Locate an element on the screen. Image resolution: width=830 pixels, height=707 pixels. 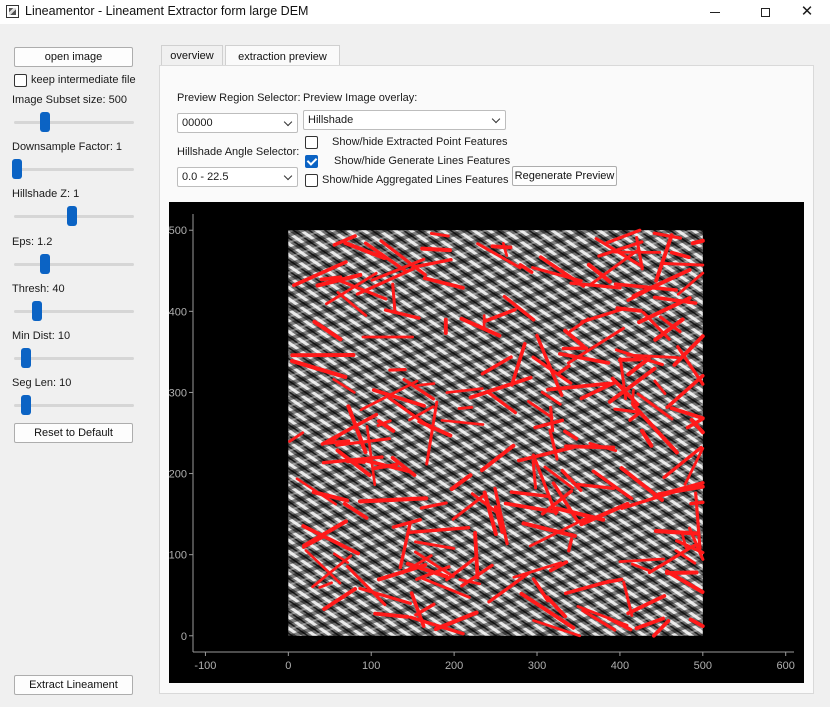
tab-overview: overview is located at coordinates (192, 55).